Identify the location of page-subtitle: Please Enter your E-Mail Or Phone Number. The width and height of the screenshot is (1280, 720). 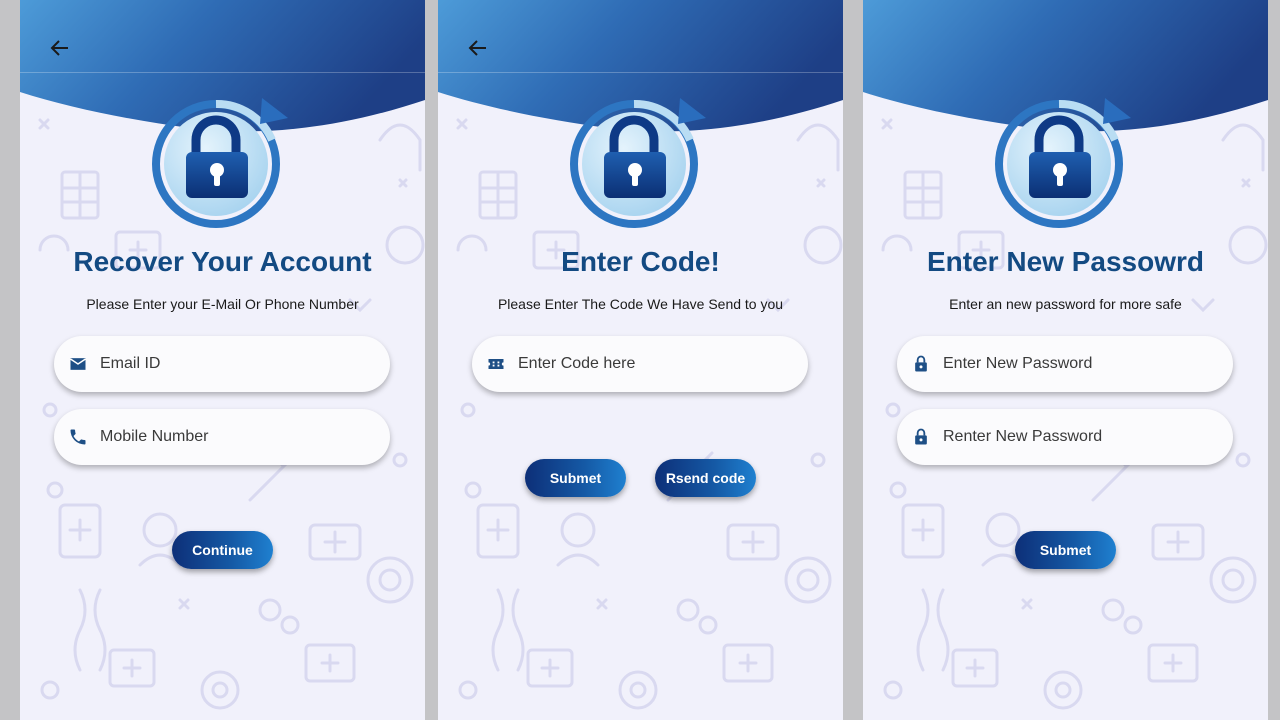
(222, 304).